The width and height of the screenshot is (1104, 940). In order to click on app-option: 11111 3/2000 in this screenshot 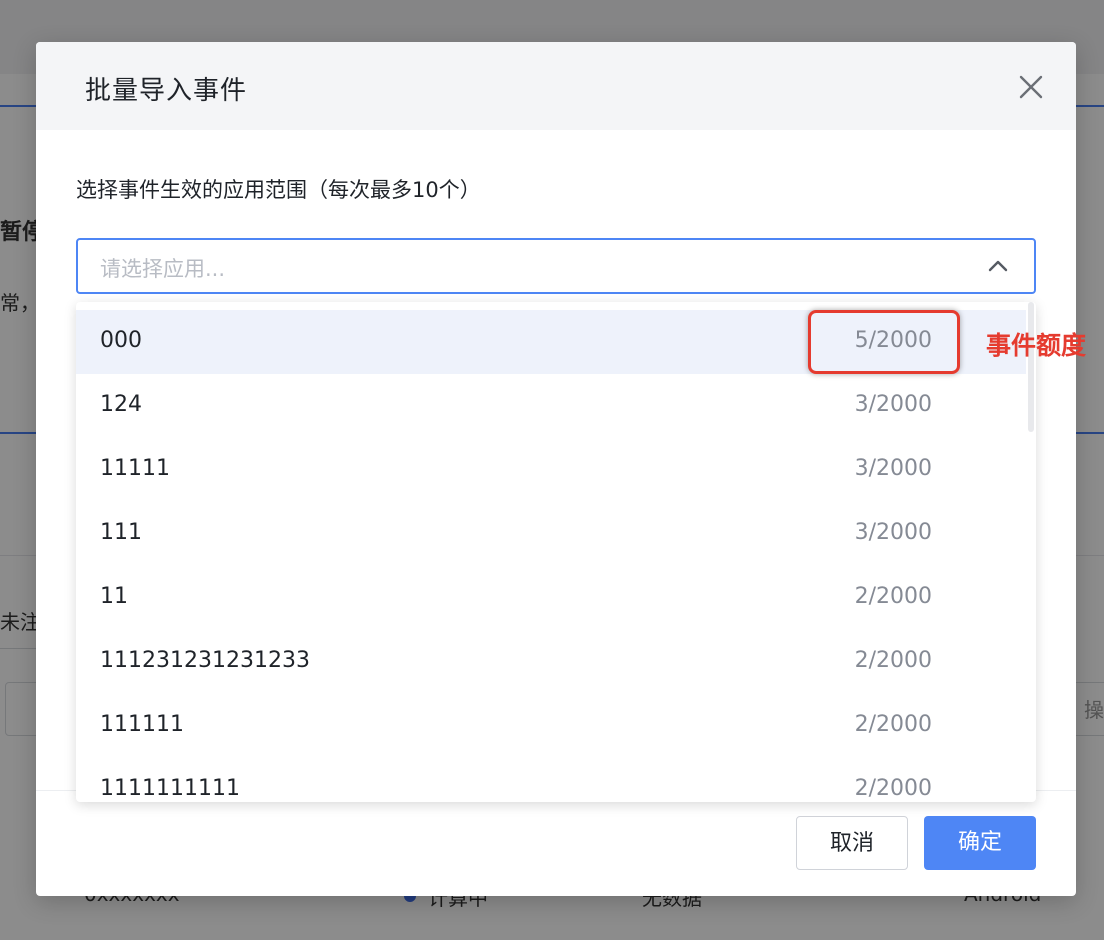, I will do `click(551, 470)`.